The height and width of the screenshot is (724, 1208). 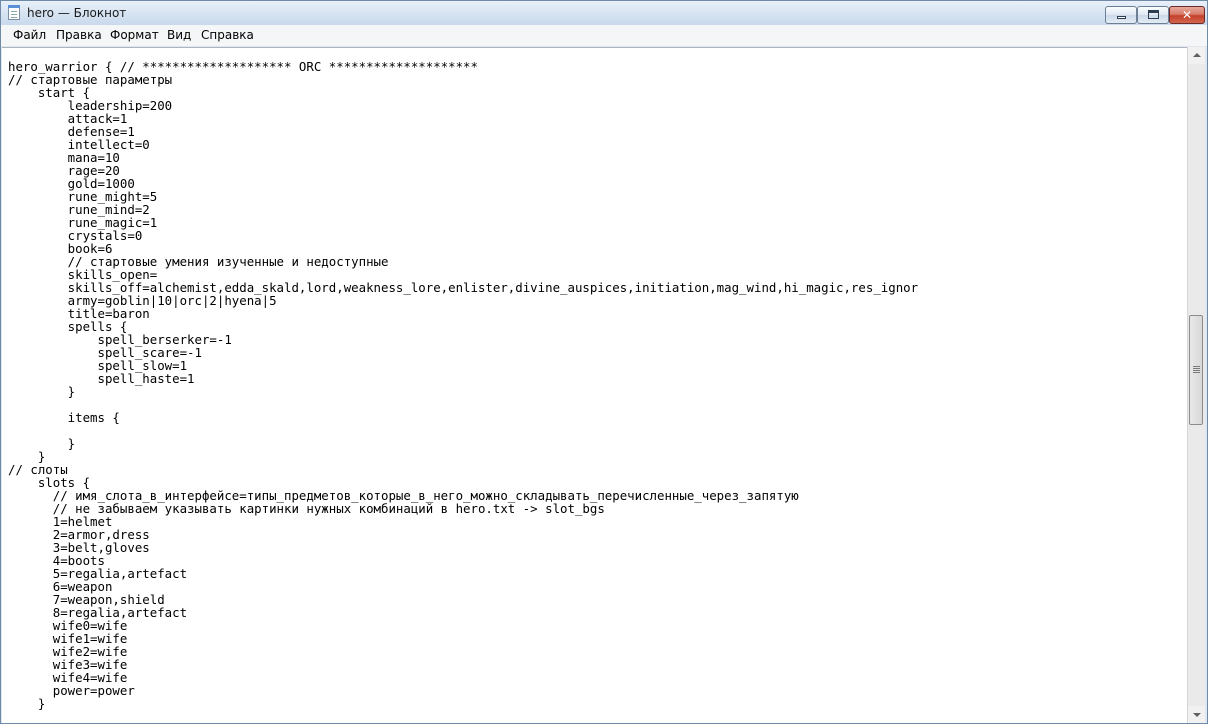 I want to click on title-bar: hero — Блокнот ✕, so click(x=604, y=13).